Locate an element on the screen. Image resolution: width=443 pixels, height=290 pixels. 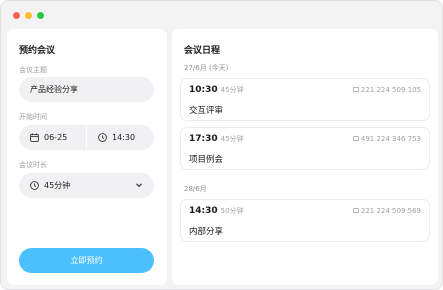
meeting-id: 221 224 509 105 is located at coordinates (390, 90).